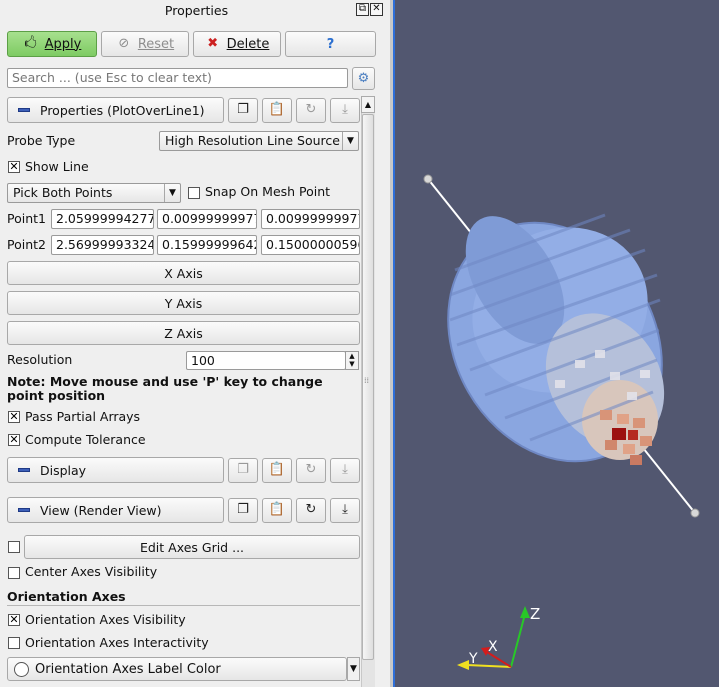 This screenshot has height=687, width=719. I want to click on x-axis-button: X Axis, so click(183, 273).